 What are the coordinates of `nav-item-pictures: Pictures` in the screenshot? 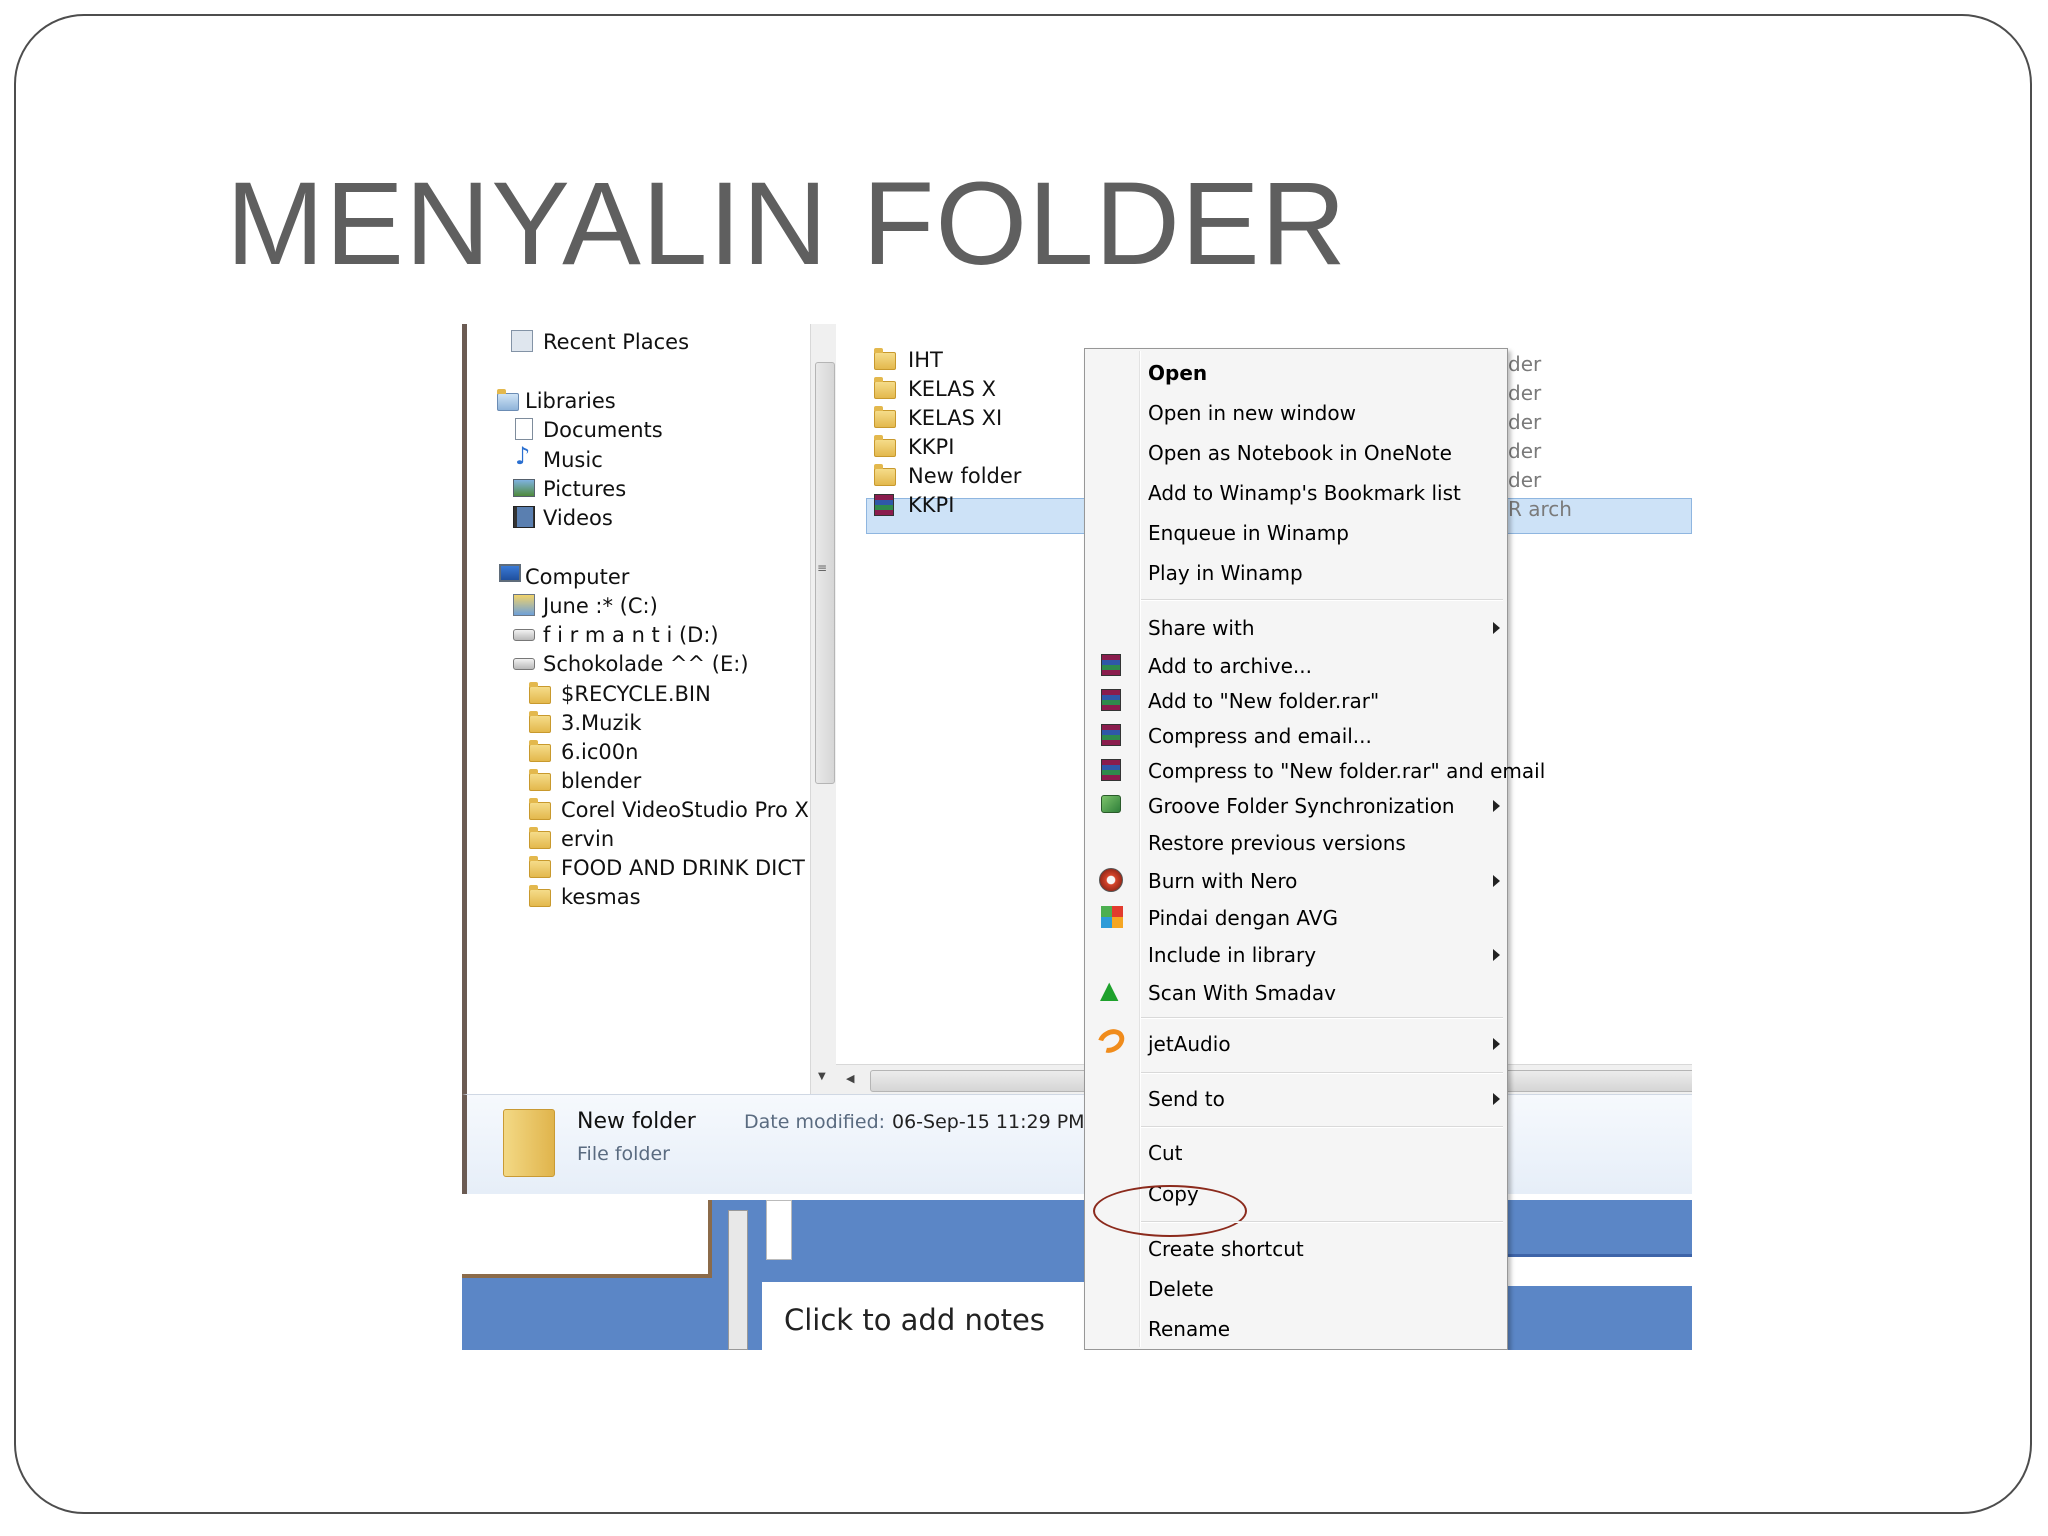 It's located at (584, 489).